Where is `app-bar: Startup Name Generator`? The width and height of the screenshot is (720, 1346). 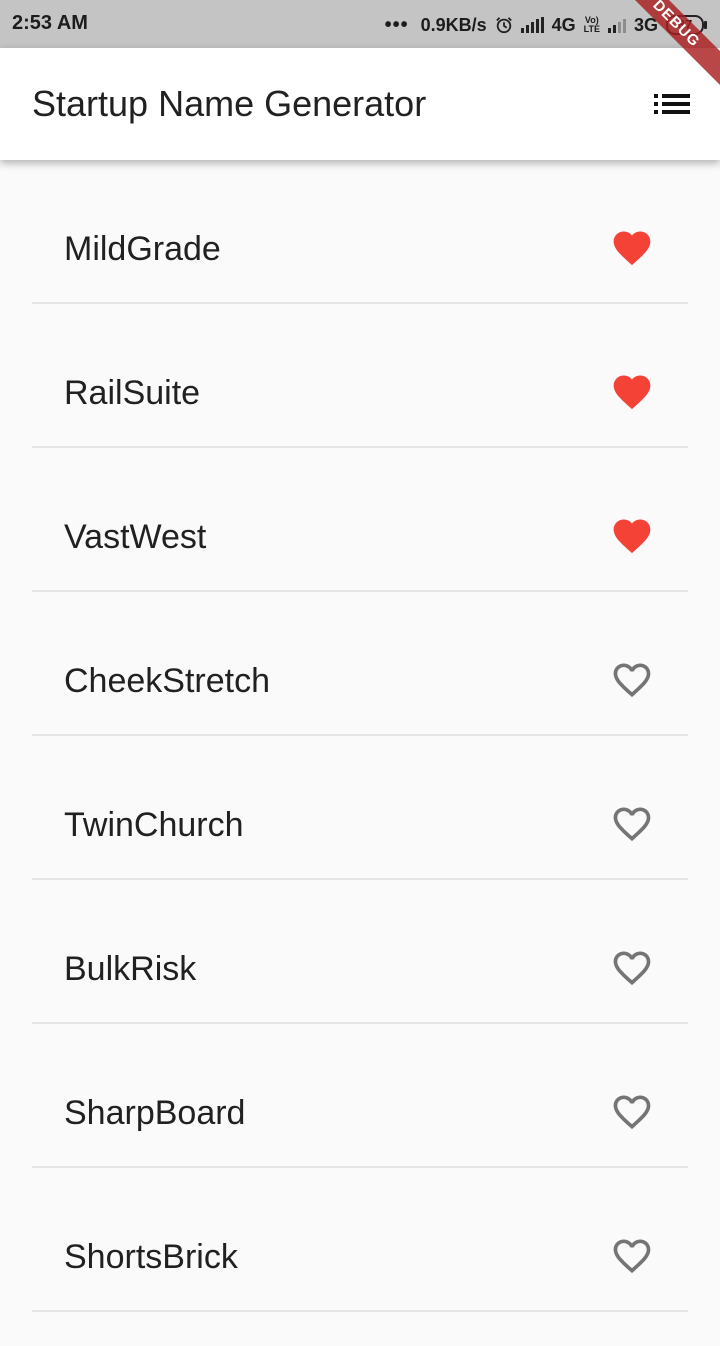
app-bar: Startup Name Generator is located at coordinates (360, 104).